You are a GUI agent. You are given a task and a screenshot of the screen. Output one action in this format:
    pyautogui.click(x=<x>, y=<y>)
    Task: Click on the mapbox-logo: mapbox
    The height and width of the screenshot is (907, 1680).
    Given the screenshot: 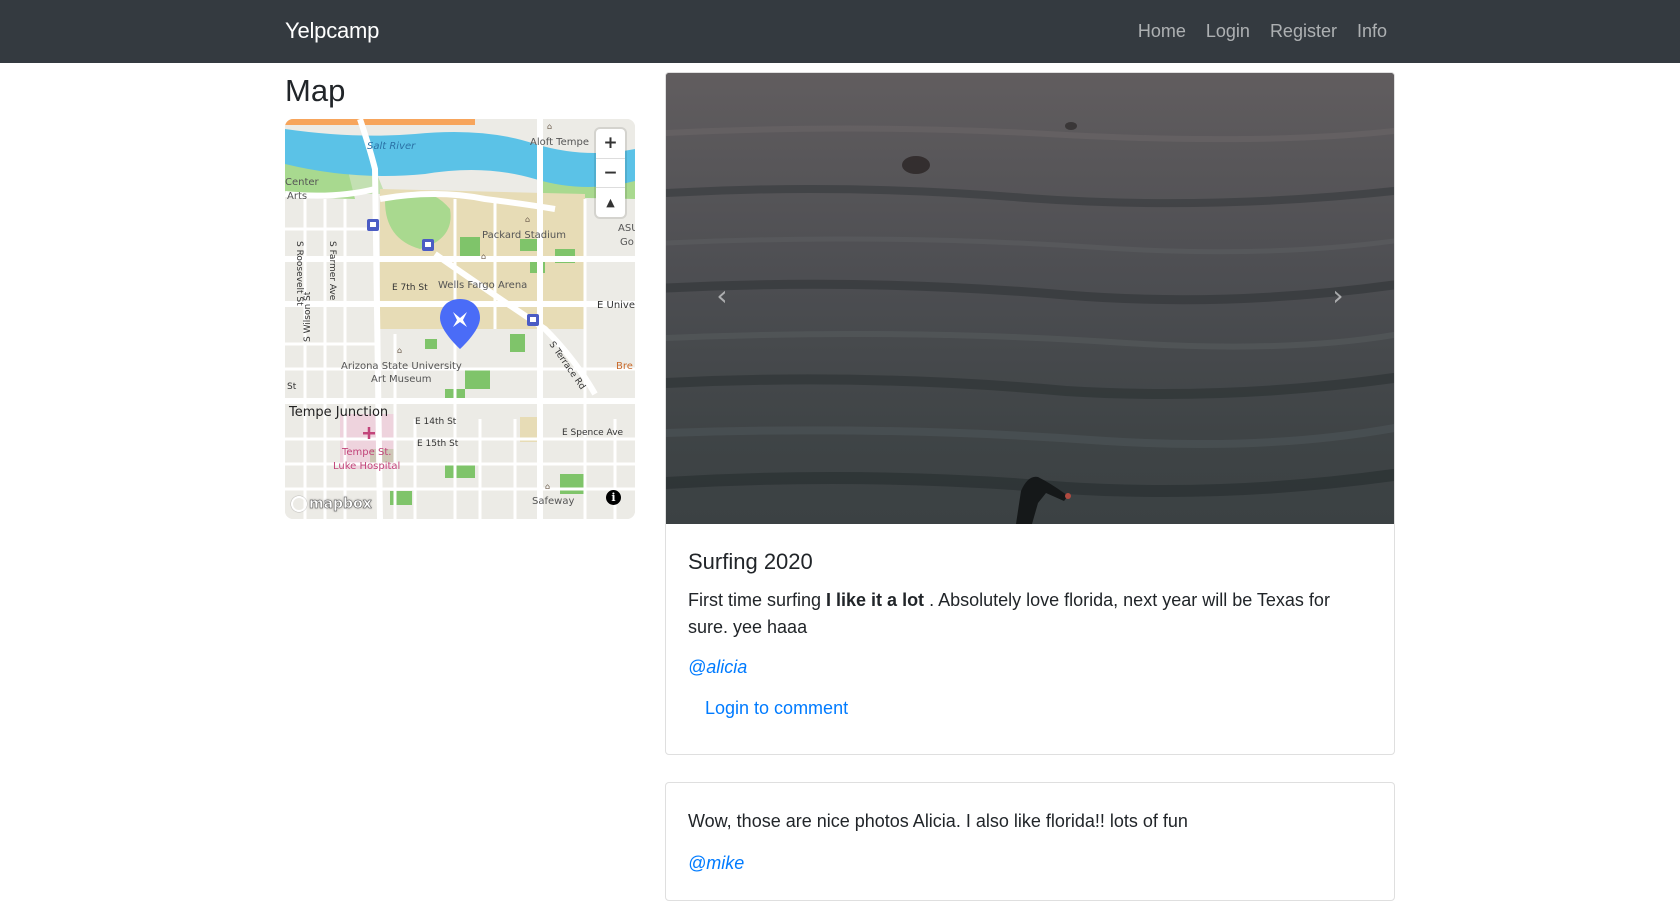 What is the action you would take?
    pyautogui.click(x=331, y=504)
    